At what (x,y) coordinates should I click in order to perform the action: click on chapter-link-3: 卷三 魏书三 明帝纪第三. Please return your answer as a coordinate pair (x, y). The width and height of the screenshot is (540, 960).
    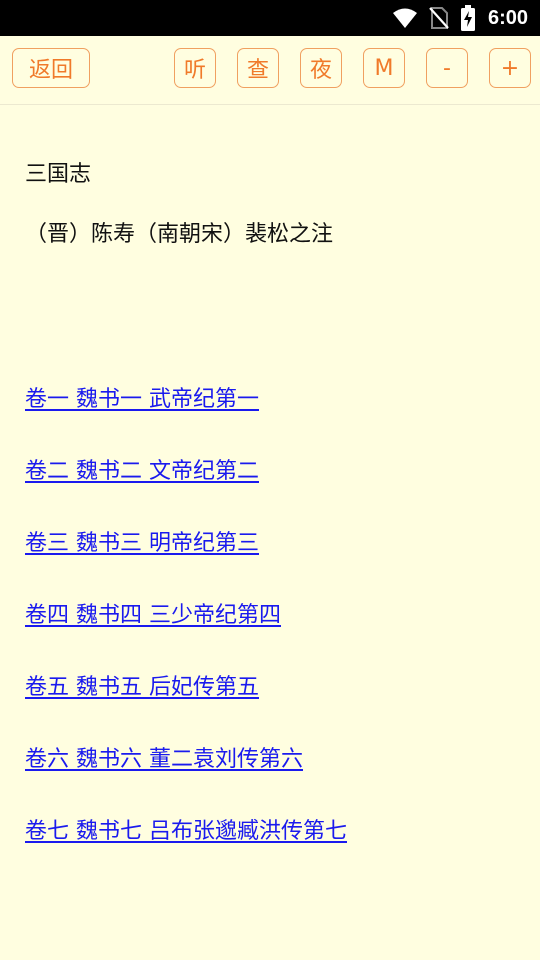
    Looking at the image, I should click on (142, 543).